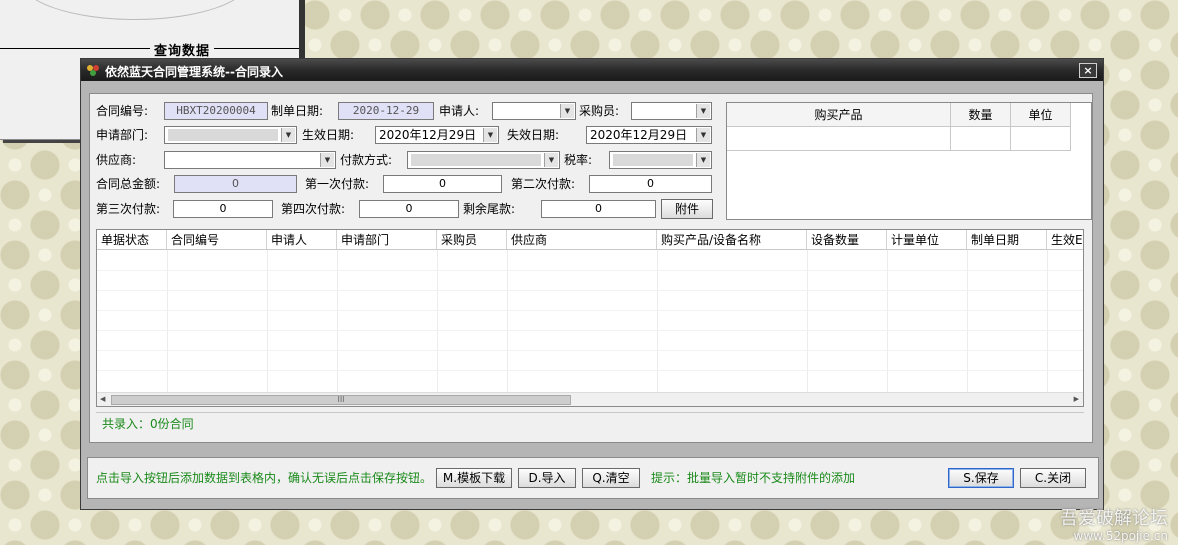  What do you see at coordinates (476, 160) in the screenshot?
I see `payment-method-disabled-area` at bounding box center [476, 160].